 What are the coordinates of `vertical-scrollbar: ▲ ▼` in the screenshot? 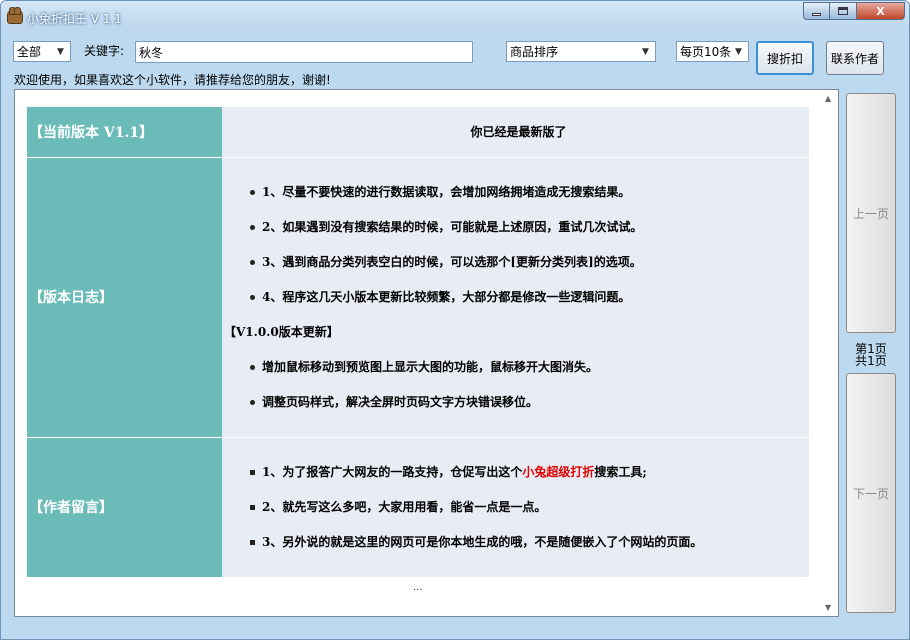 It's located at (829, 353).